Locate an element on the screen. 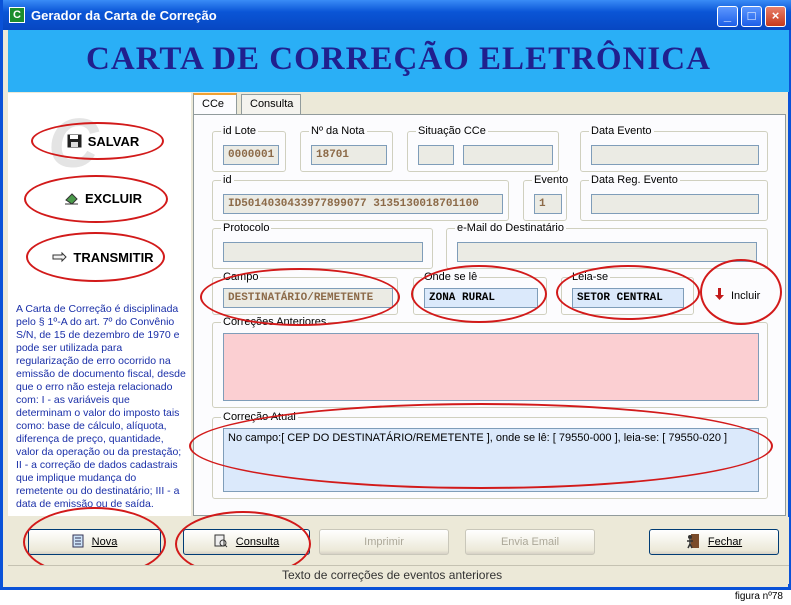 This screenshot has height=605, width=791. window-title: Gerador da Carta de Correção is located at coordinates (124, 15).